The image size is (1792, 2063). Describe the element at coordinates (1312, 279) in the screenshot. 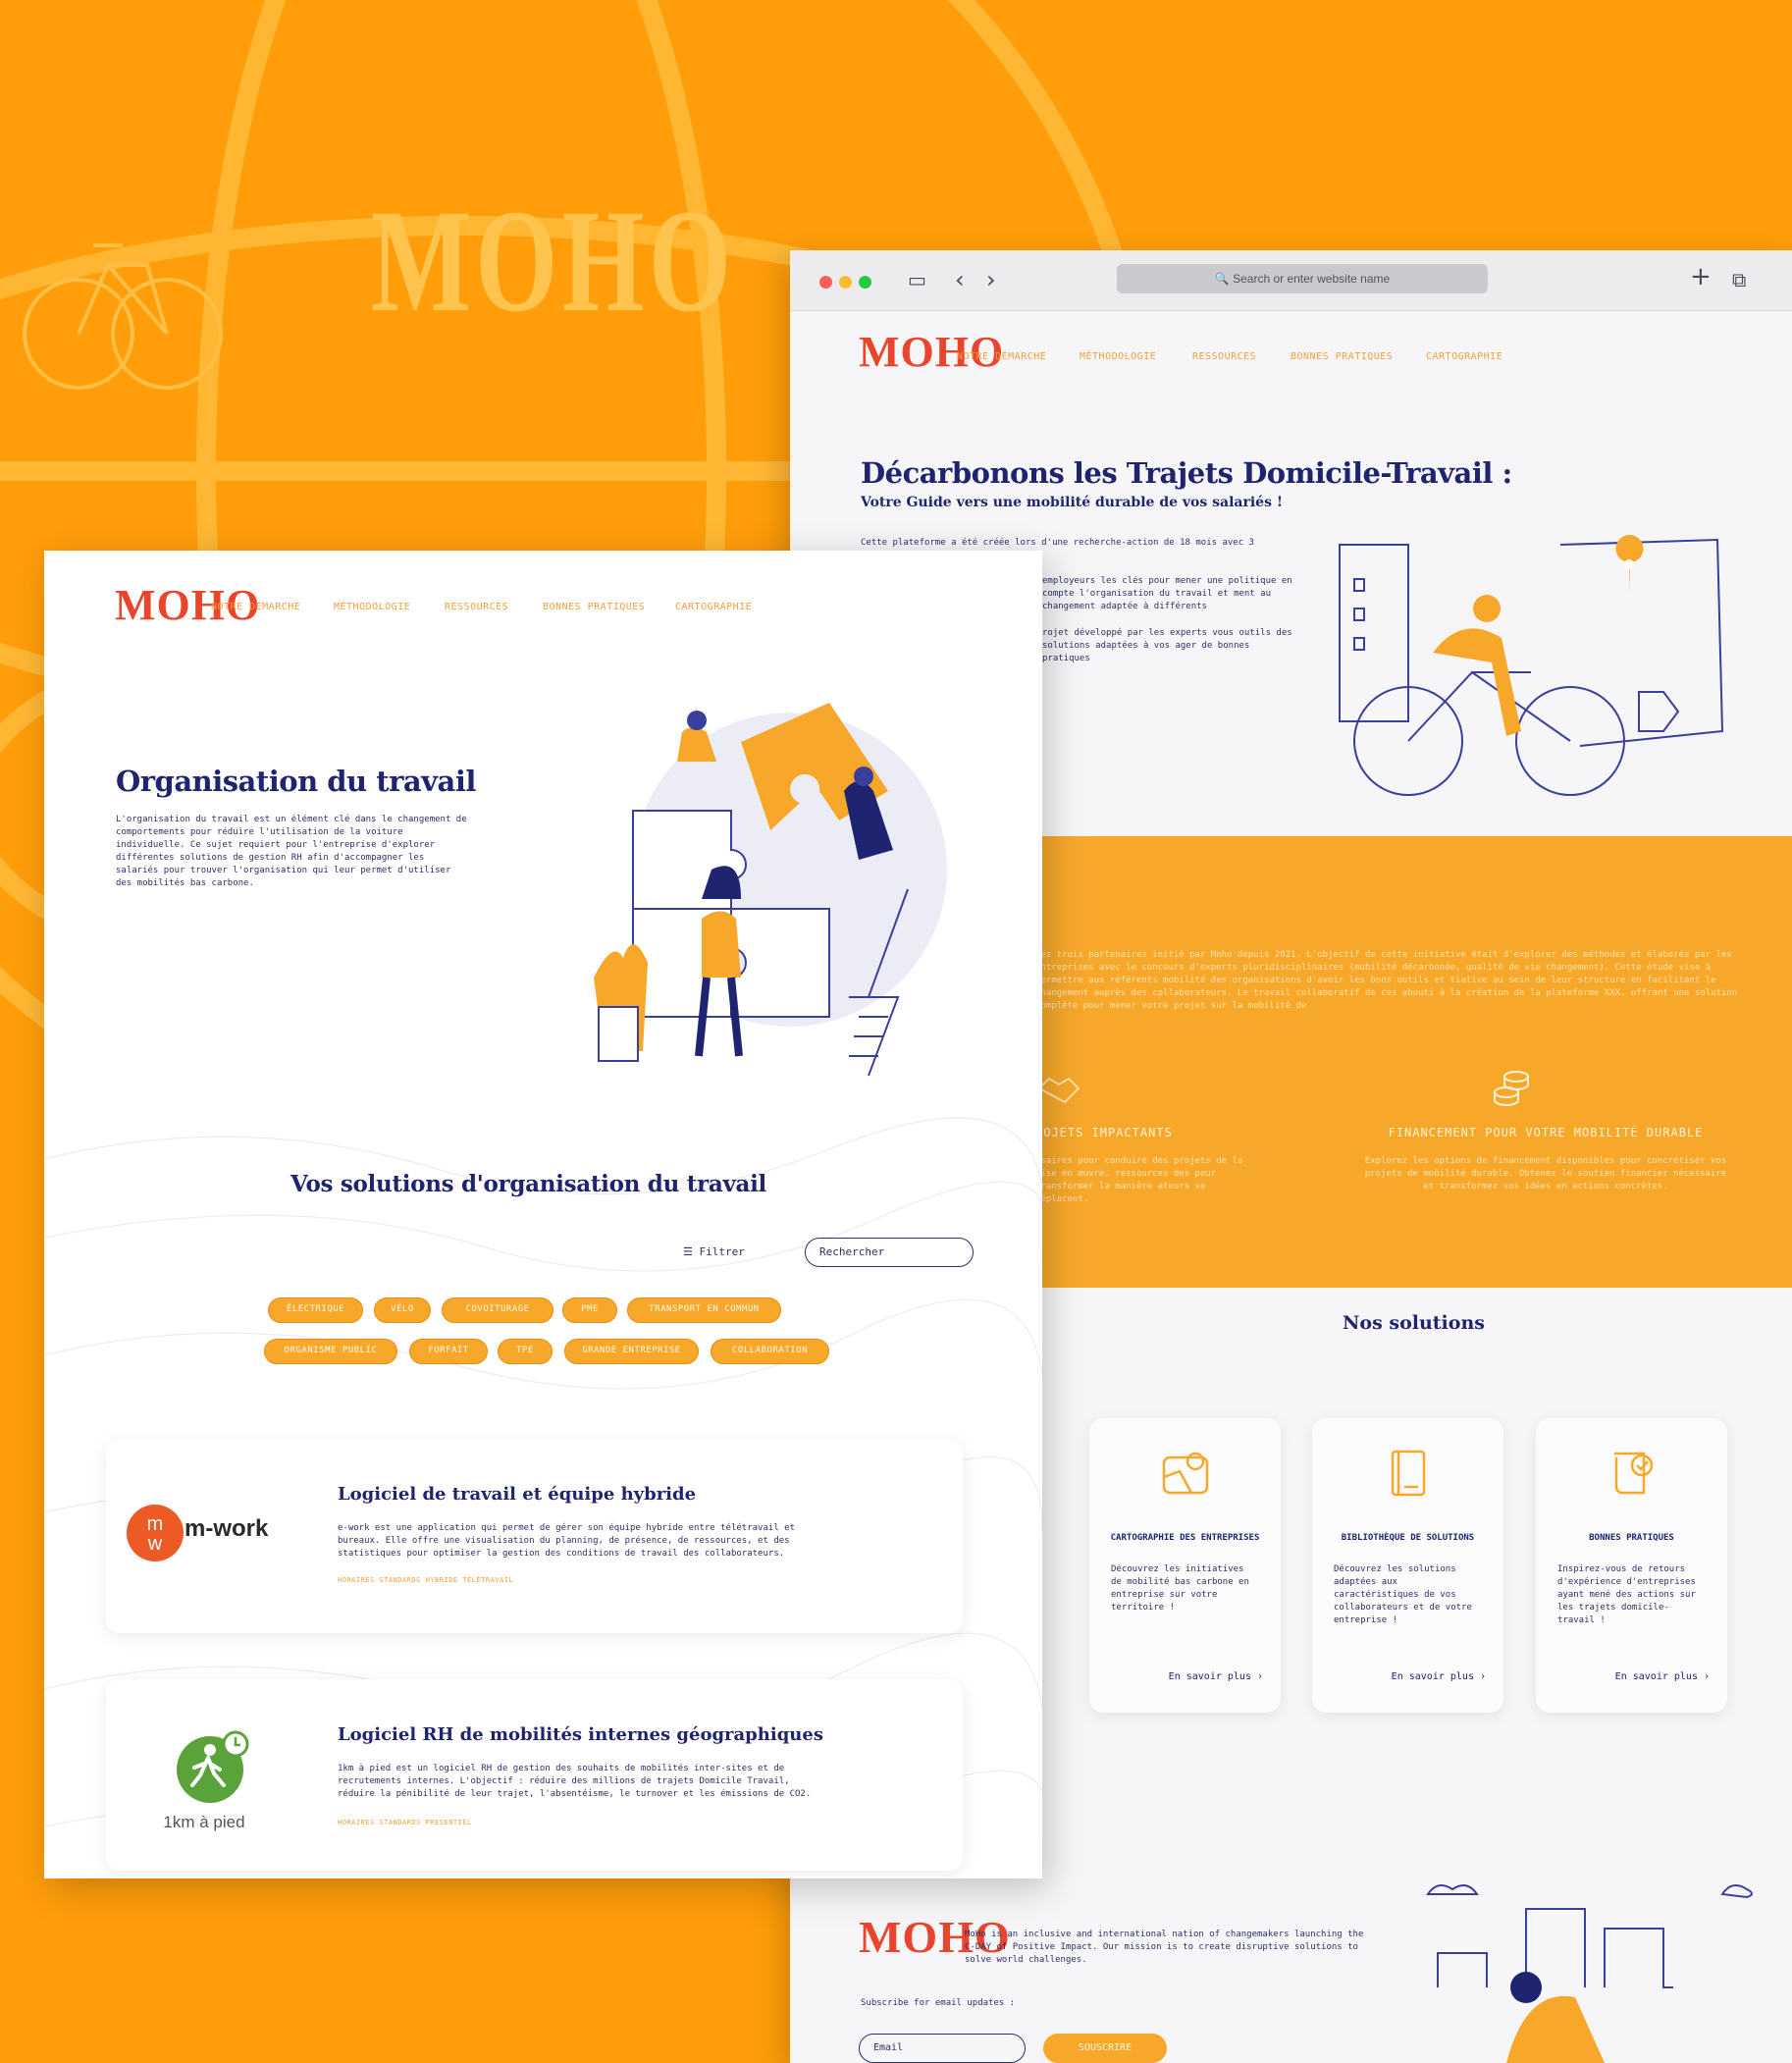

I see `address-bar-placeholder: Search or enter website name` at that location.